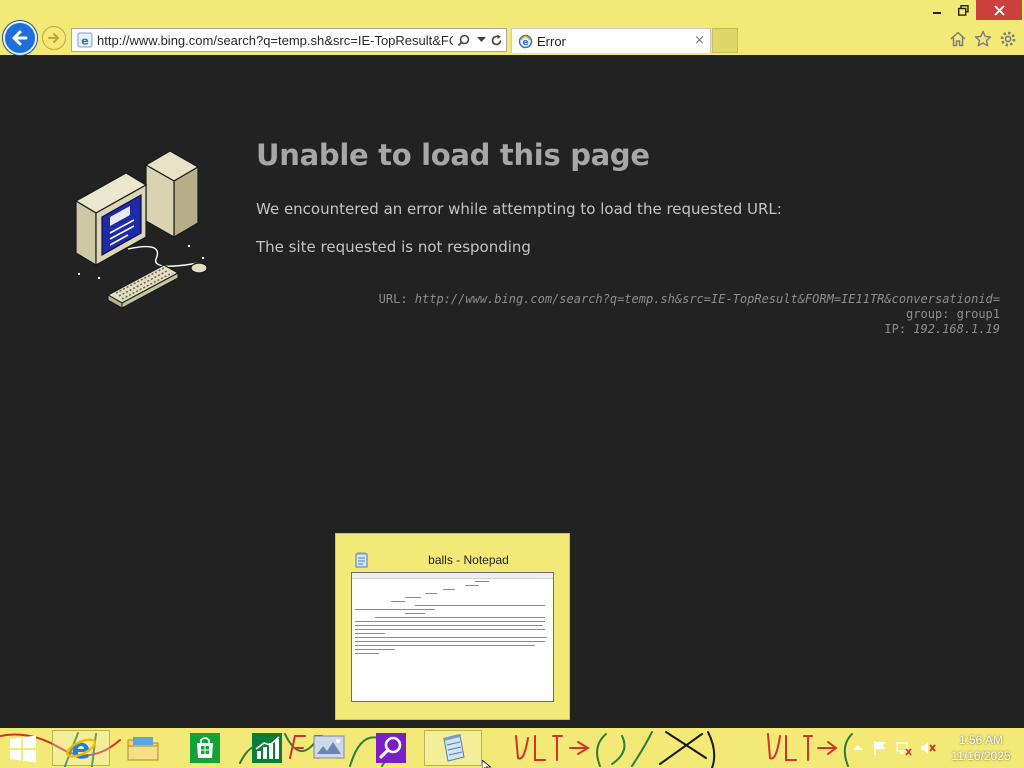  Describe the element at coordinates (956, 329) in the screenshot. I see `detail-ip-value: 192.168.1.19` at that location.